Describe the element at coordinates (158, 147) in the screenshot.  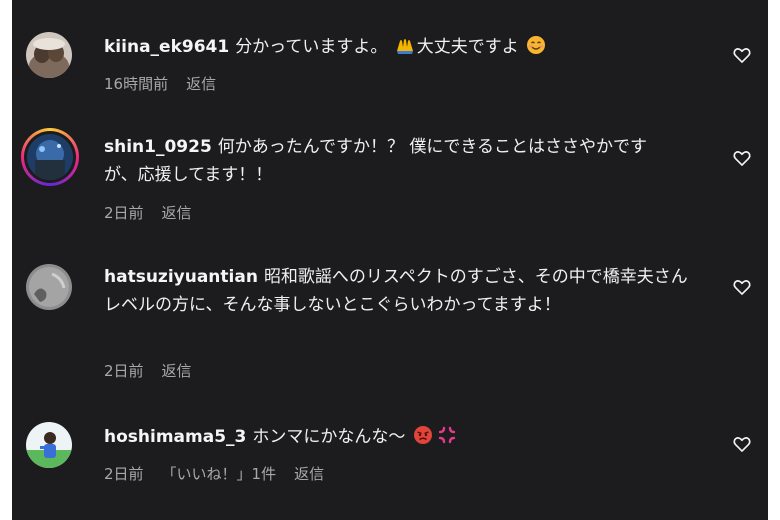
I see `comment-username: shin1_0925` at that location.